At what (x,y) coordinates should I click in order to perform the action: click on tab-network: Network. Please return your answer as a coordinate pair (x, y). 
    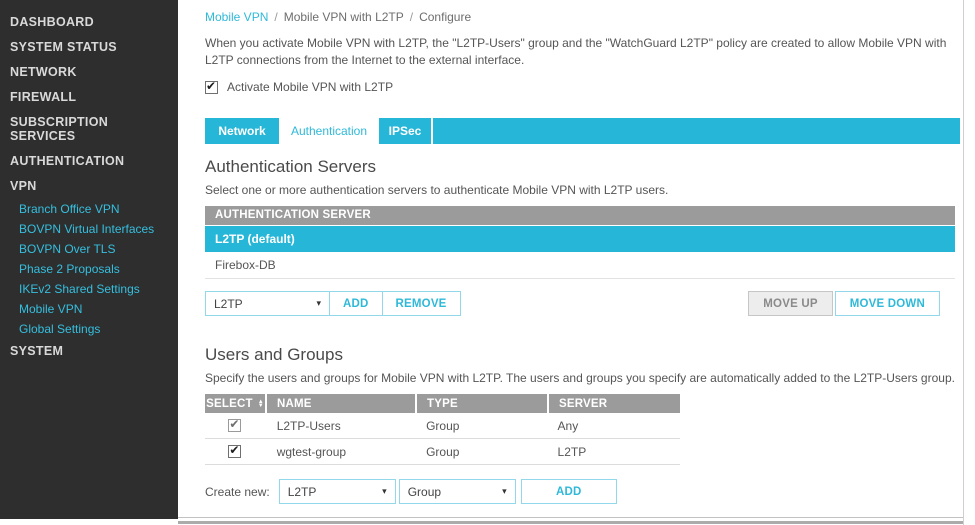
    Looking at the image, I should click on (243, 131).